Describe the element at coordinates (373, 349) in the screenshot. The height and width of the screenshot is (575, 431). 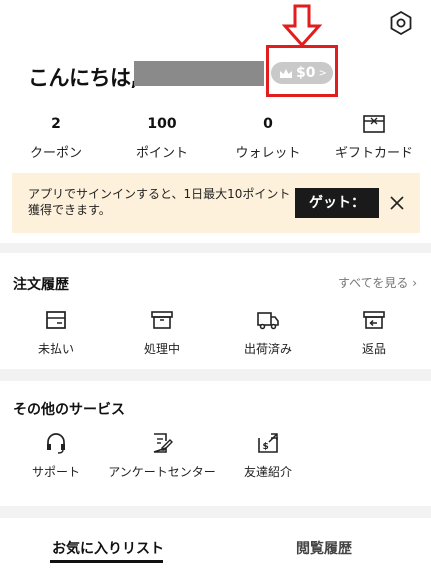
I see `order-label: 返品` at that location.